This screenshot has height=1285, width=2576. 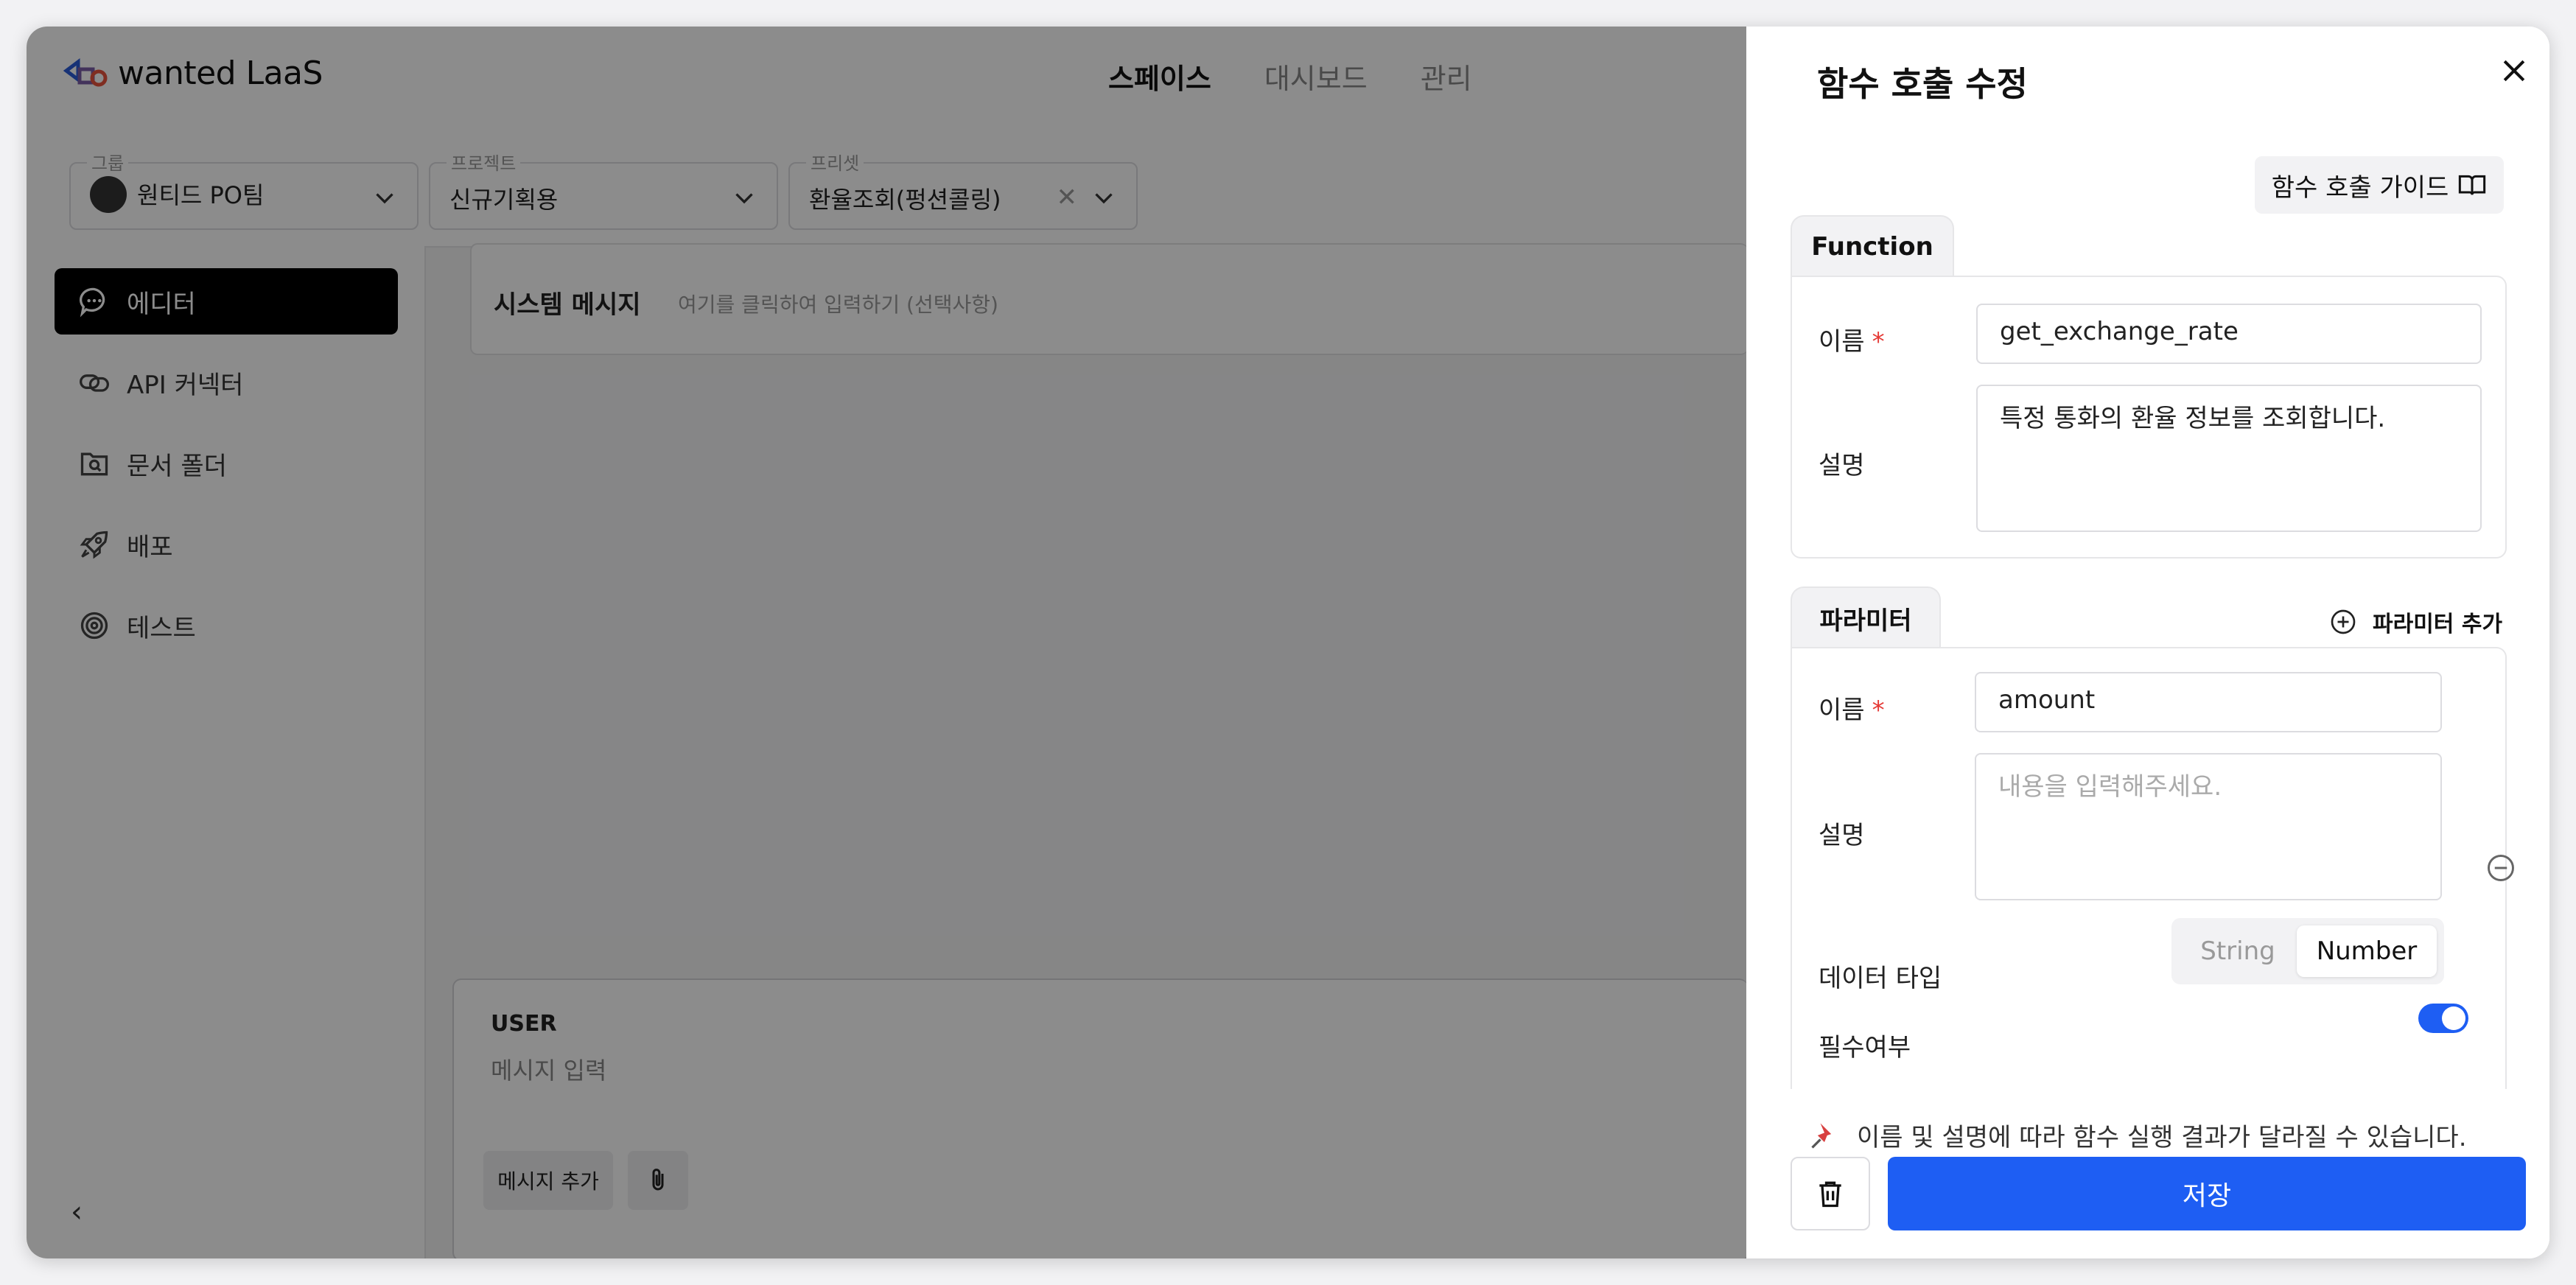 I want to click on required-label: 필수여부, so click(x=1865, y=1047).